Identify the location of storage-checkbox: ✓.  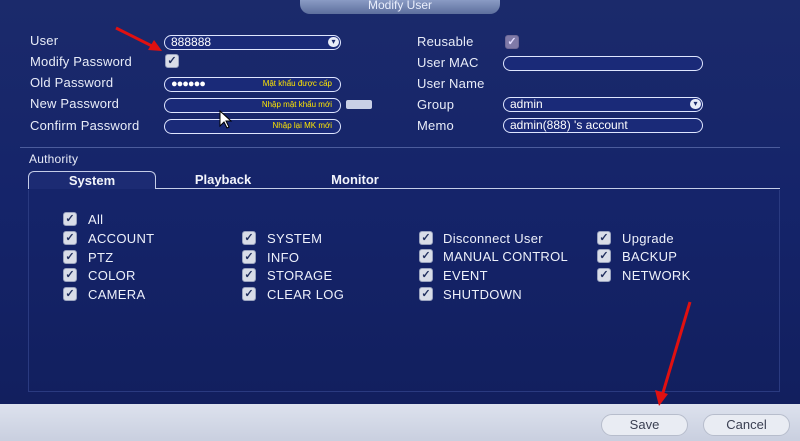
(249, 275).